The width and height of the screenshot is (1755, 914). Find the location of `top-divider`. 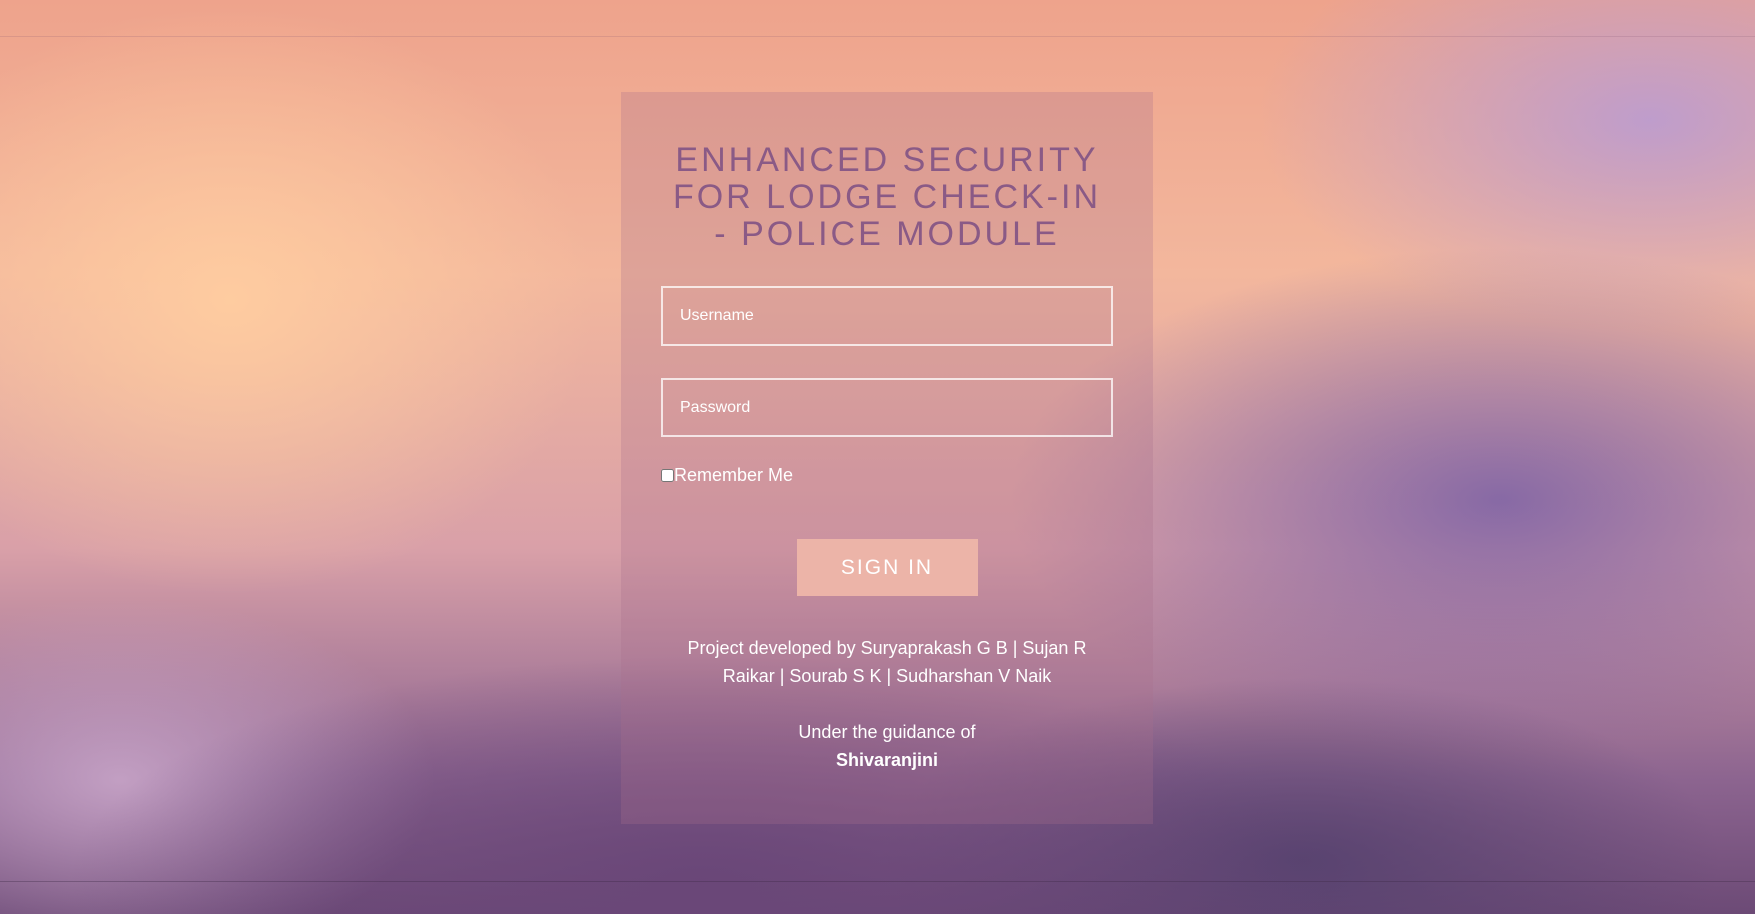

top-divider is located at coordinates (877, 36).